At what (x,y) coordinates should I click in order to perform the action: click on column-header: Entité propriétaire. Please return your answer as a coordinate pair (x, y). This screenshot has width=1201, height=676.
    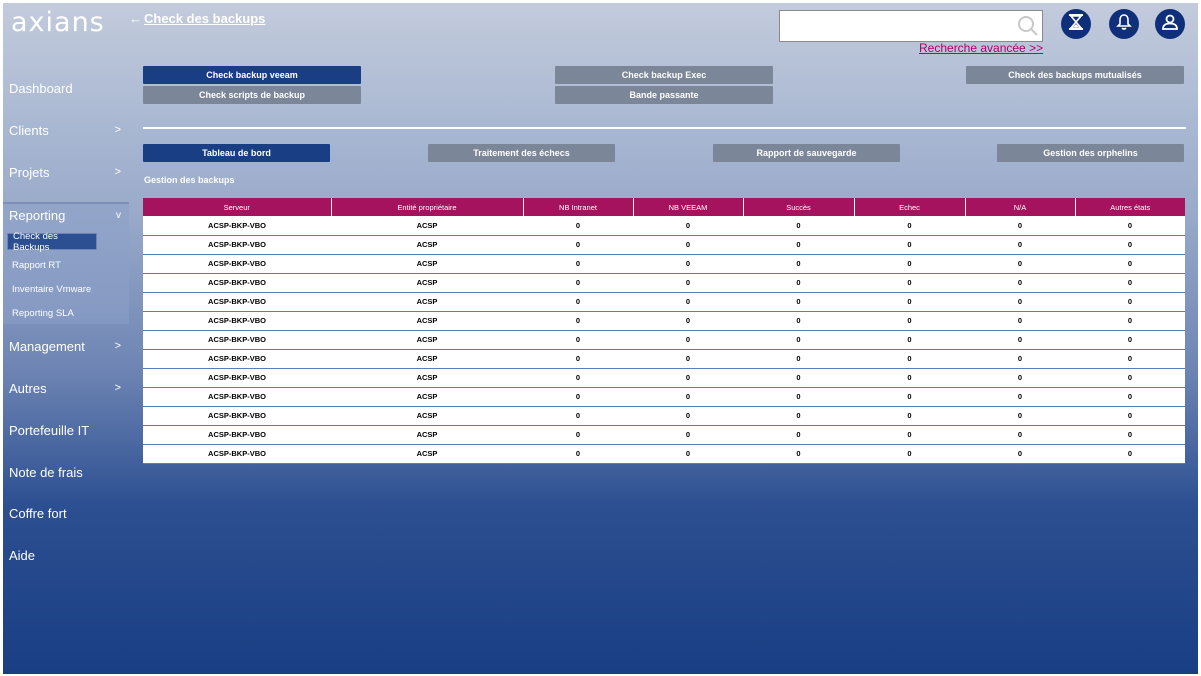
    Looking at the image, I should click on (427, 207).